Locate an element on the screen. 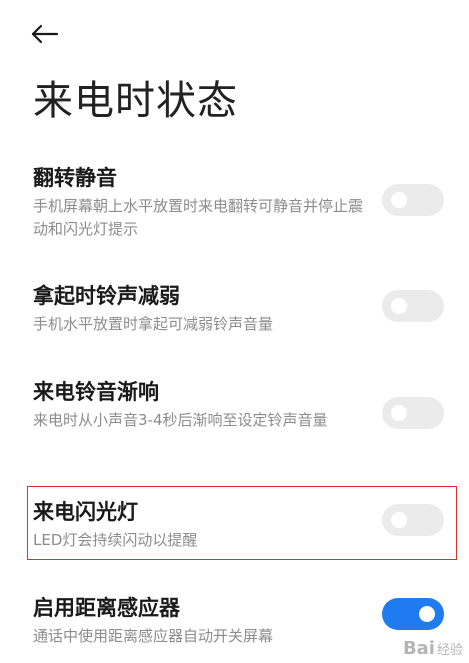  setting-title: 来电闪光灯 is located at coordinates (85, 512).